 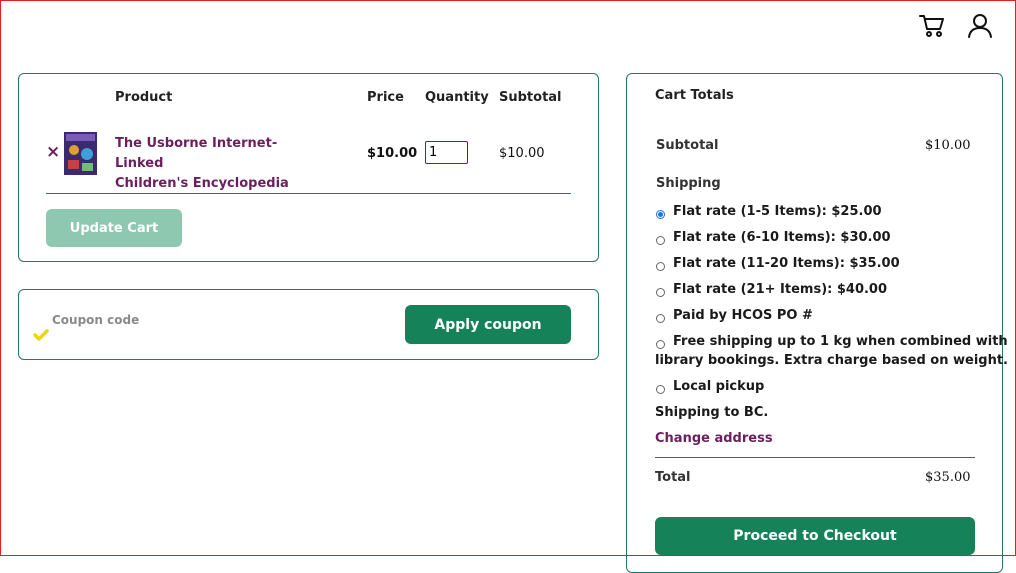 What do you see at coordinates (446, 152) in the screenshot?
I see `quantity-input` at bounding box center [446, 152].